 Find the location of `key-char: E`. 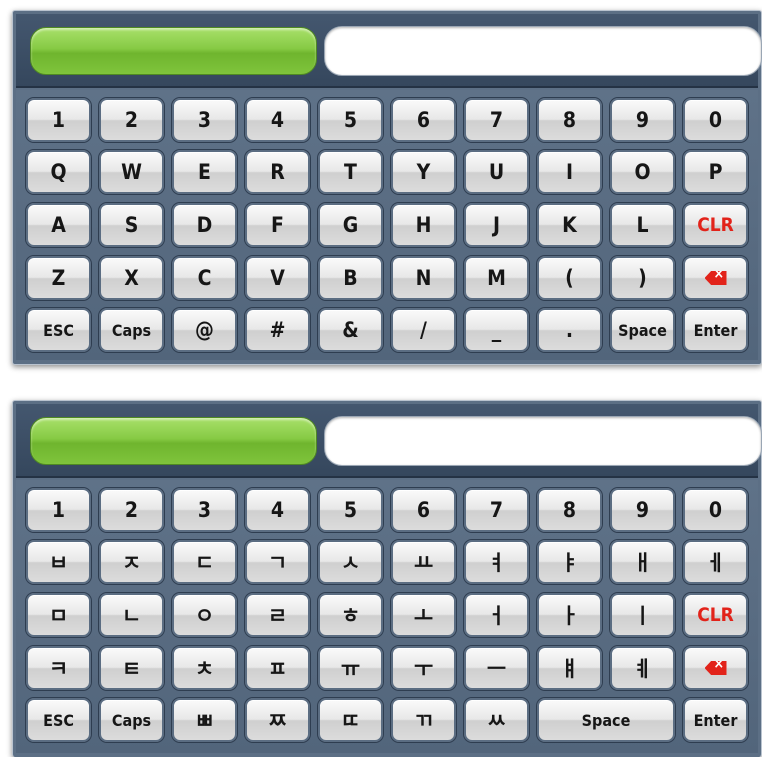

key-char: E is located at coordinates (204, 172).